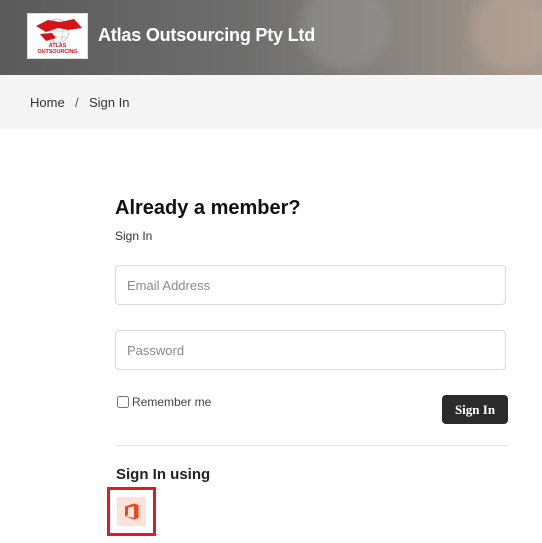 The width and height of the screenshot is (542, 543). Describe the element at coordinates (57, 36) in the screenshot. I see `company-logo: ATLAS OUTSOURCING` at that location.